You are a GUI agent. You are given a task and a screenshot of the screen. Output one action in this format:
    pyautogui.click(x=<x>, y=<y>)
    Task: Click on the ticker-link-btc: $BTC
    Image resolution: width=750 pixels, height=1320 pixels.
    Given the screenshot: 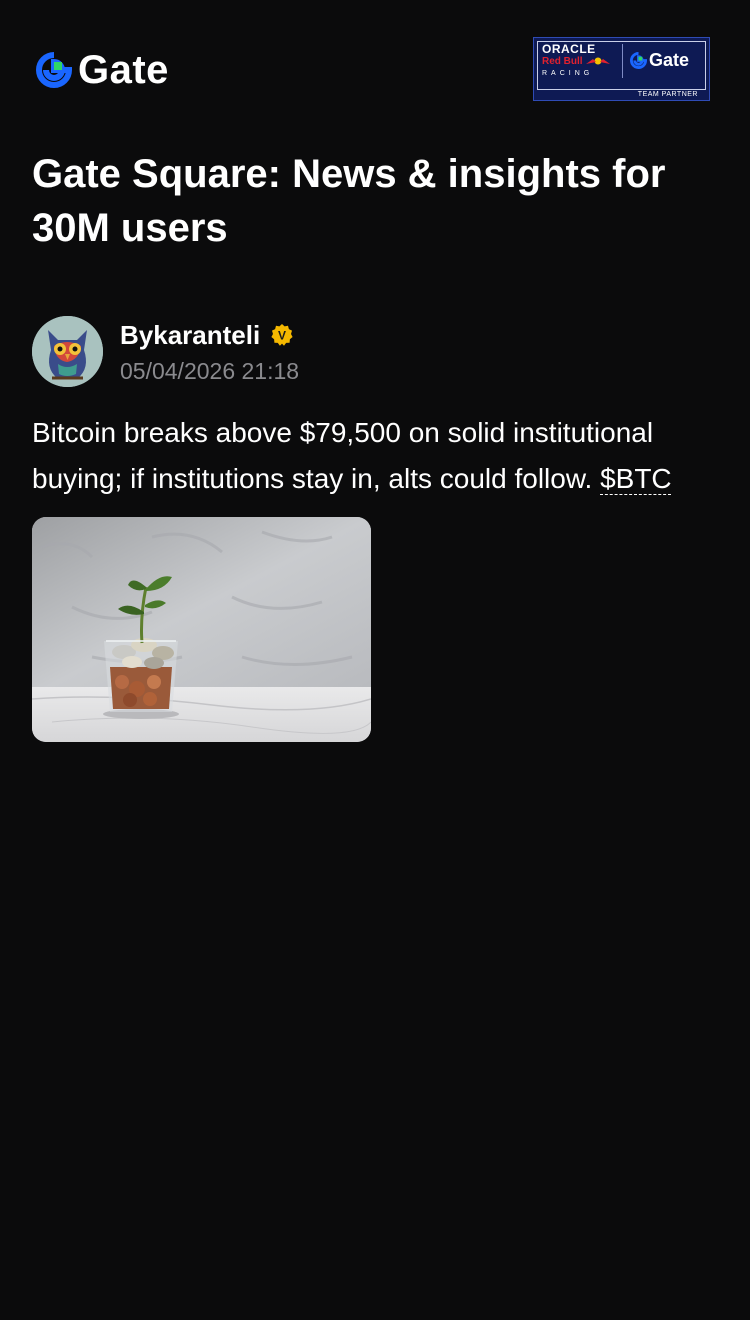 What is the action you would take?
    pyautogui.click(x=636, y=478)
    